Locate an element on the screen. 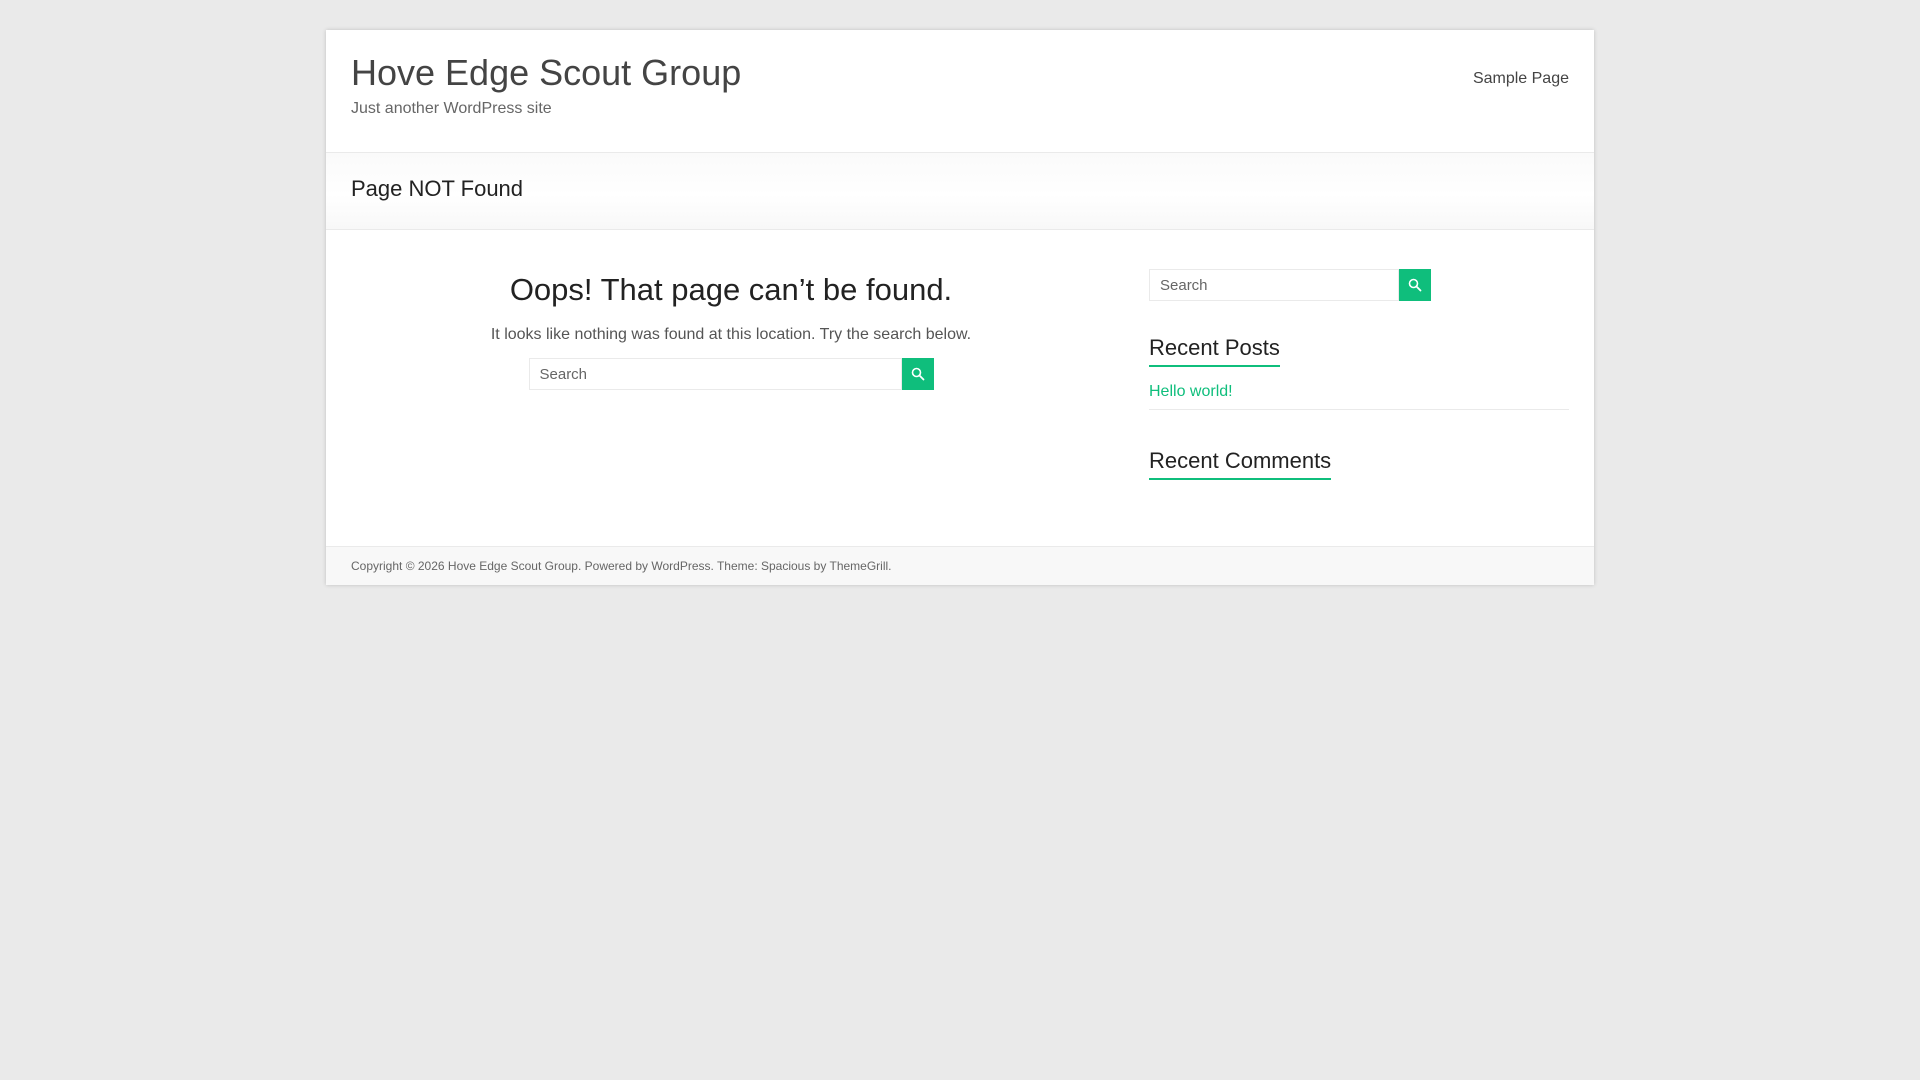 The width and height of the screenshot is (1920, 1080). site-title: Hove Edge Scout Group is located at coordinates (546, 72).